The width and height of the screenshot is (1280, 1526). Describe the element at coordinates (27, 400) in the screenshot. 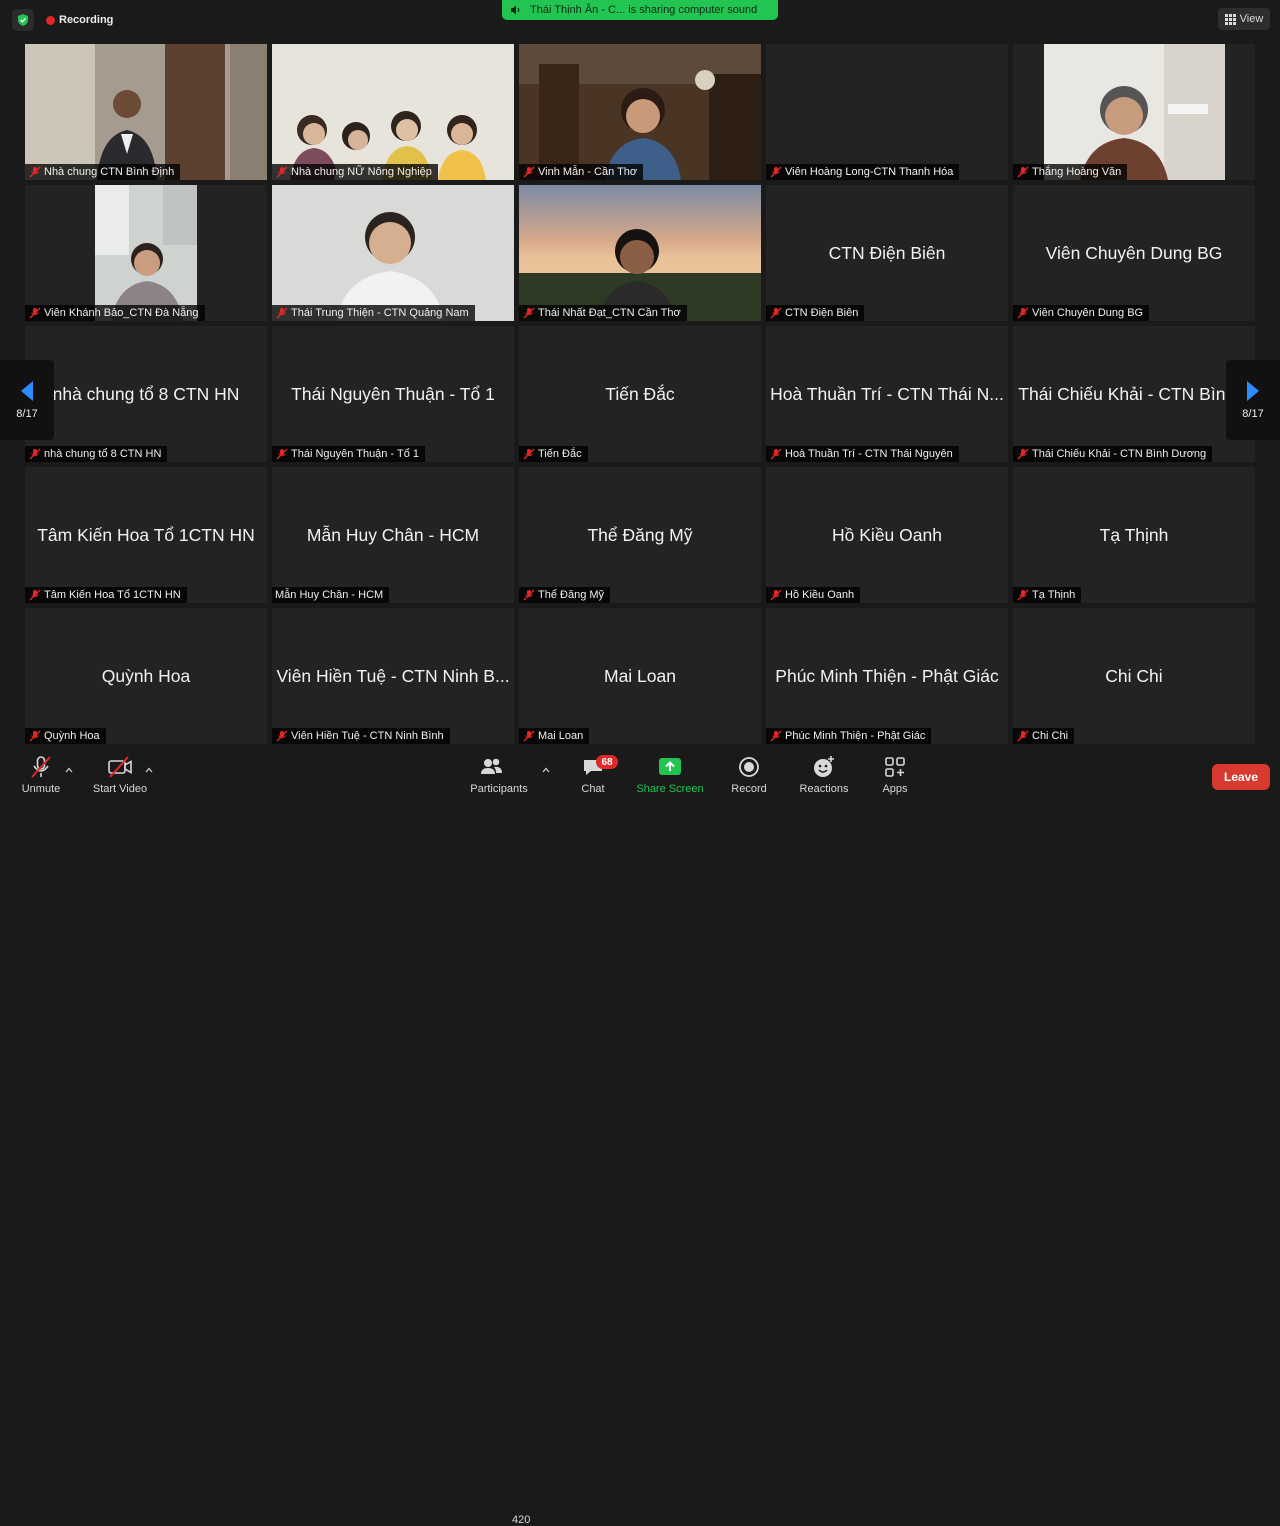

I see `previous-page-button: 8/17` at that location.